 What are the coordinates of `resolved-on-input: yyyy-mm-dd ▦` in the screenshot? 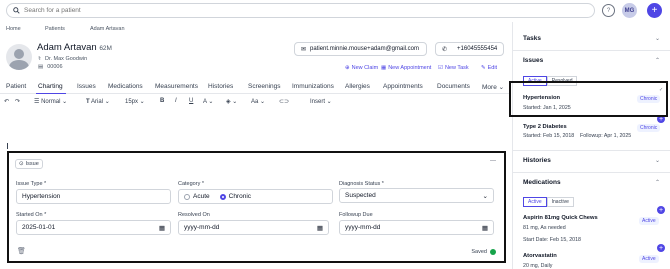 It's located at (253, 227).